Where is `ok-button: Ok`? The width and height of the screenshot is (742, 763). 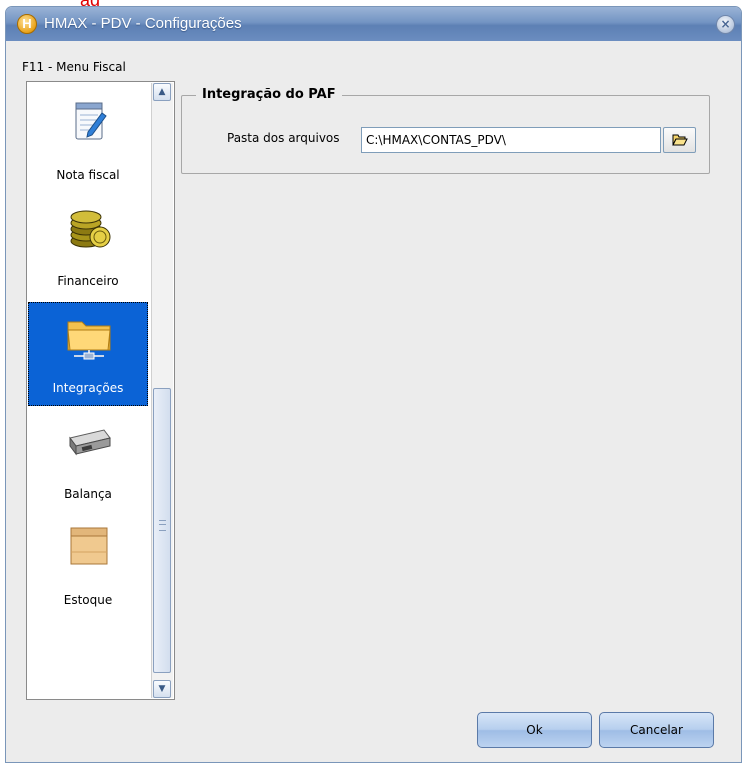 ok-button: Ok is located at coordinates (534, 730).